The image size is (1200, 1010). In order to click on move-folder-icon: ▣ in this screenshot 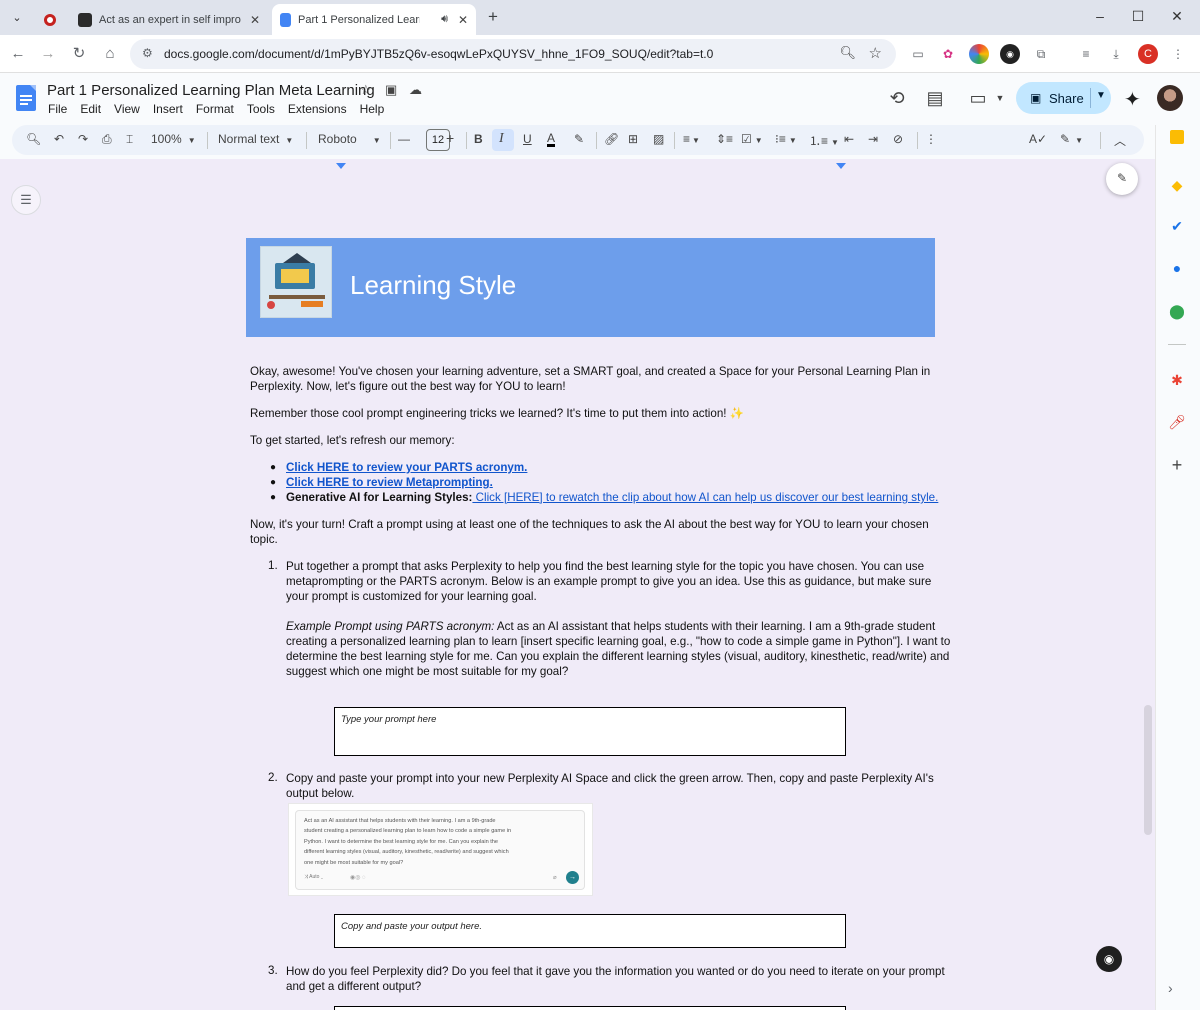, I will do `click(391, 90)`.